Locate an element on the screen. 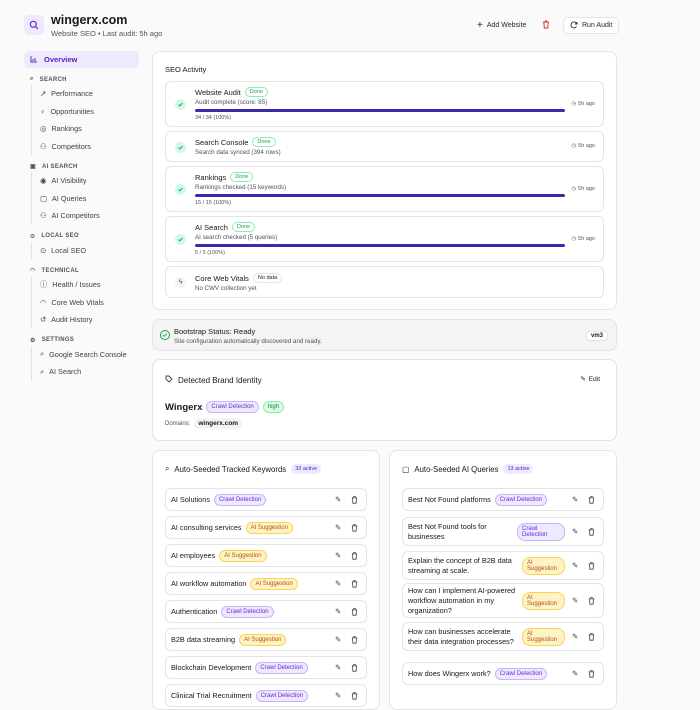  sidebar-item-google-search-console: ⌕ Google Search Console is located at coordinates (89, 355).